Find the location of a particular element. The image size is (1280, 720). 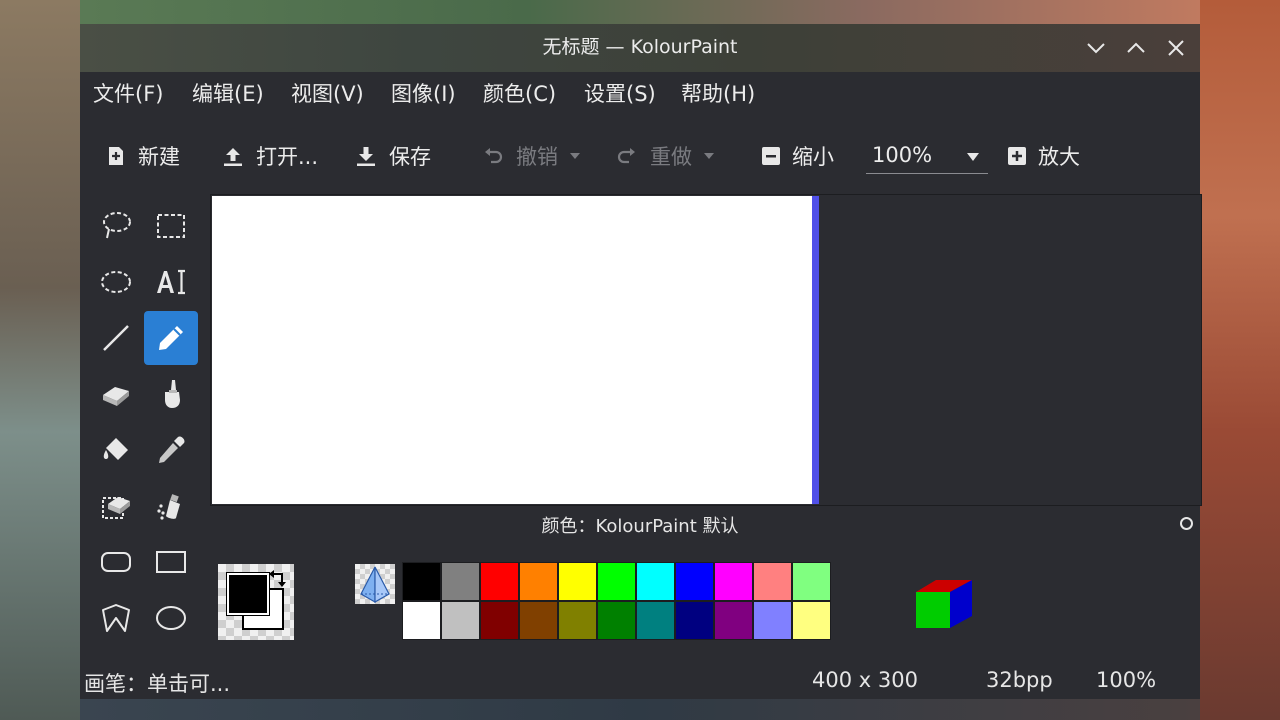

swap-colors-icon is located at coordinates (279, 577).